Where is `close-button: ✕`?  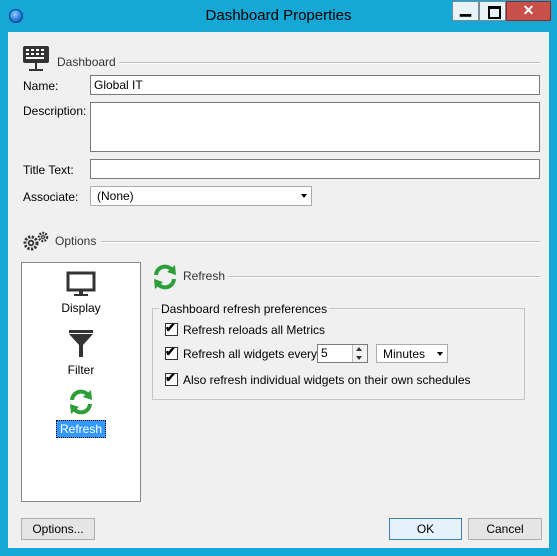 close-button: ✕ is located at coordinates (528, 11).